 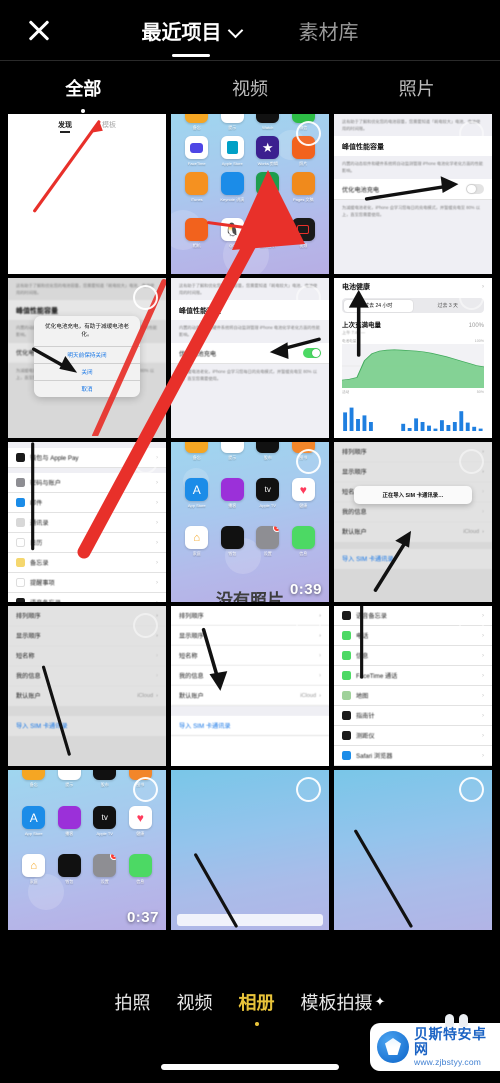 What do you see at coordinates (257, 1007) in the screenshot?
I see `mode-album: 相册` at bounding box center [257, 1007].